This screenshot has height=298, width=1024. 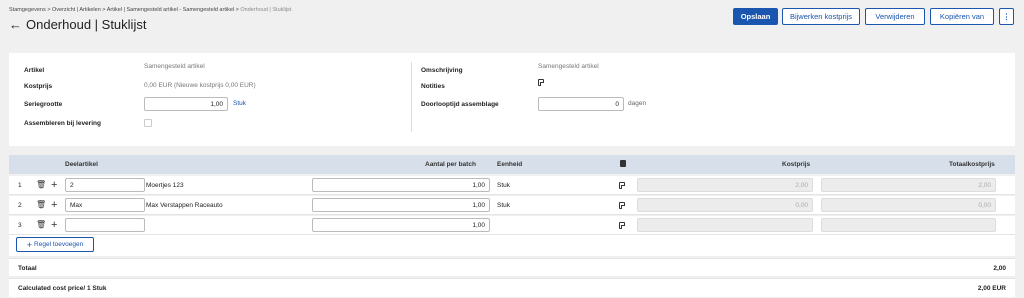 I want to click on calc-cost-value: 2,00 EUR, so click(x=991, y=288).